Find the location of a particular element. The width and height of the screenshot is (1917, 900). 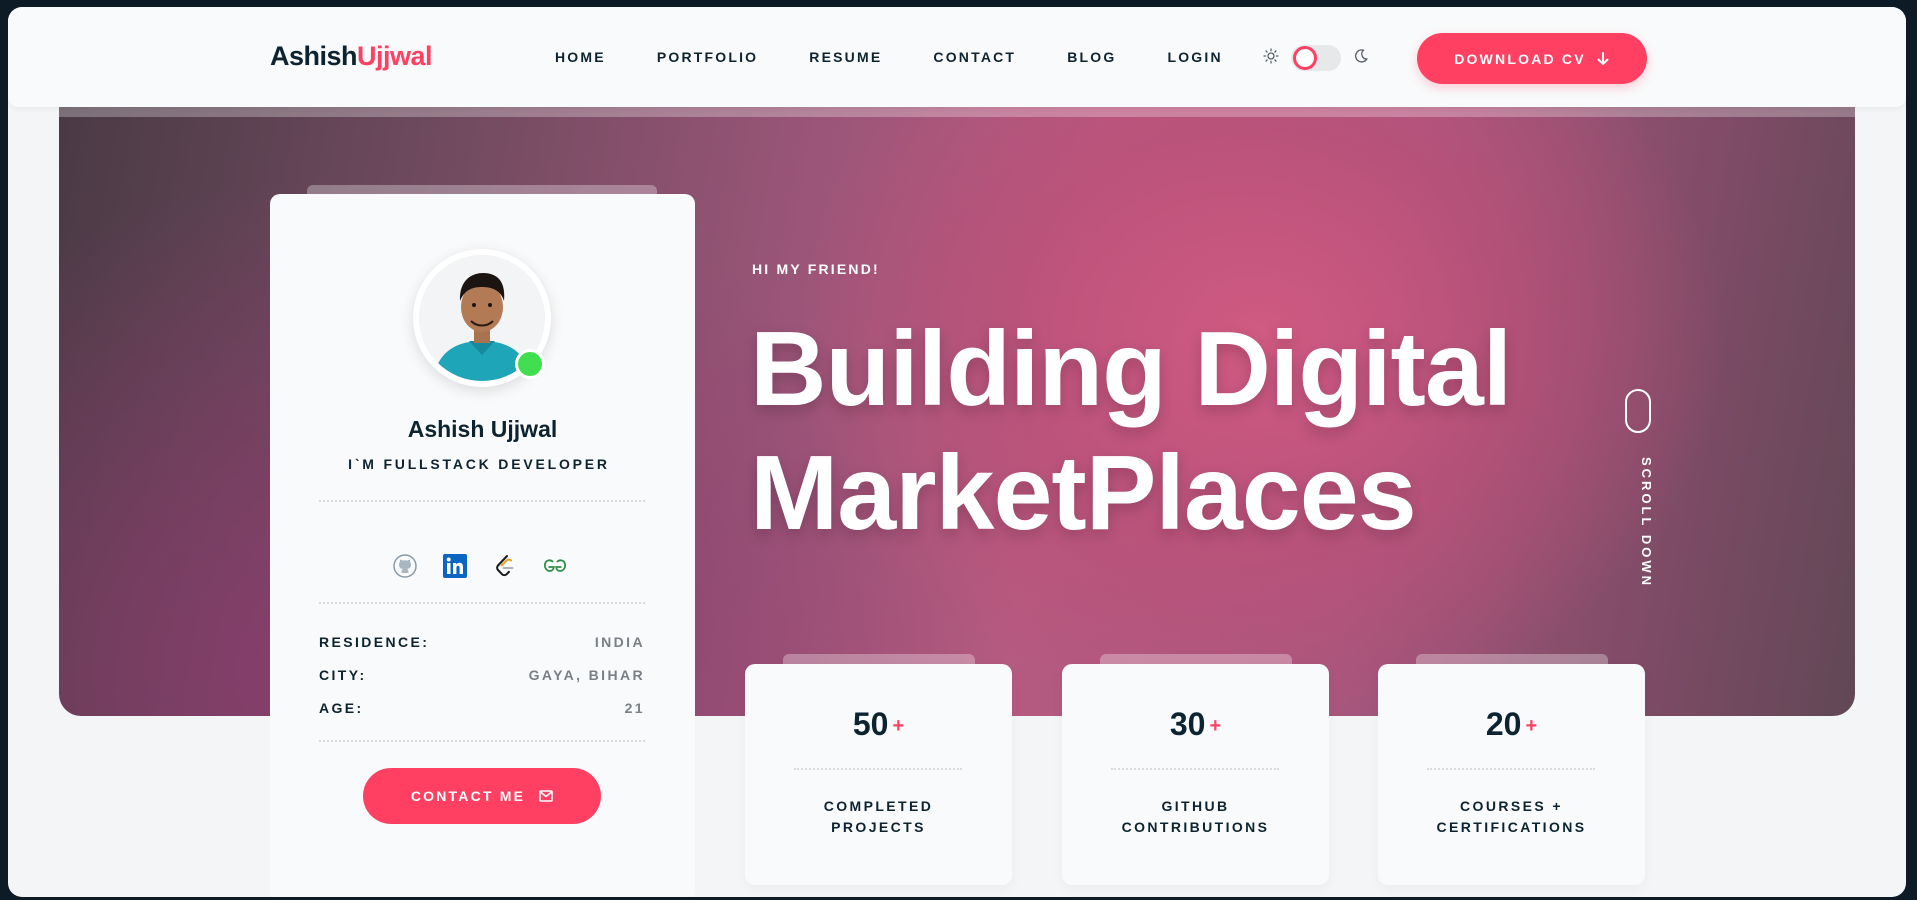

stat-label-line: CONTRIBUTIONS is located at coordinates (1195, 827).